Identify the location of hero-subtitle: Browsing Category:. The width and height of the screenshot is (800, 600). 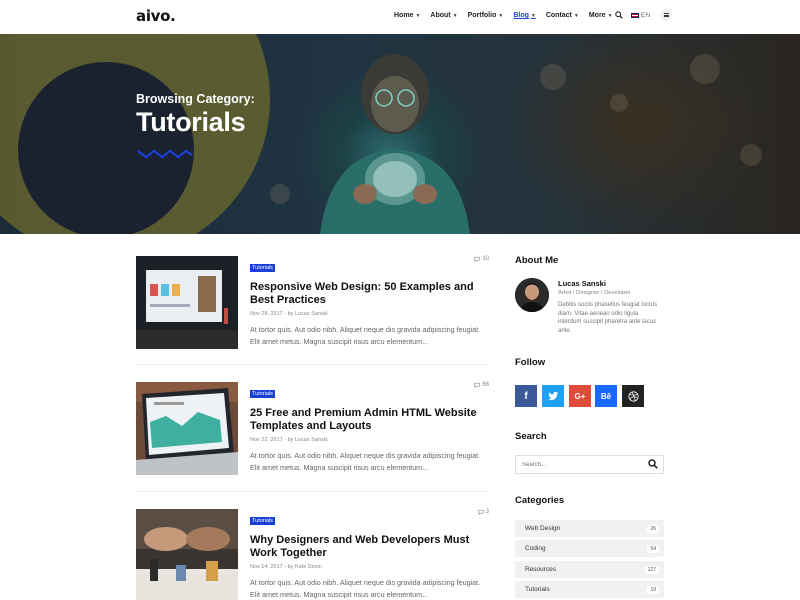
(195, 99).